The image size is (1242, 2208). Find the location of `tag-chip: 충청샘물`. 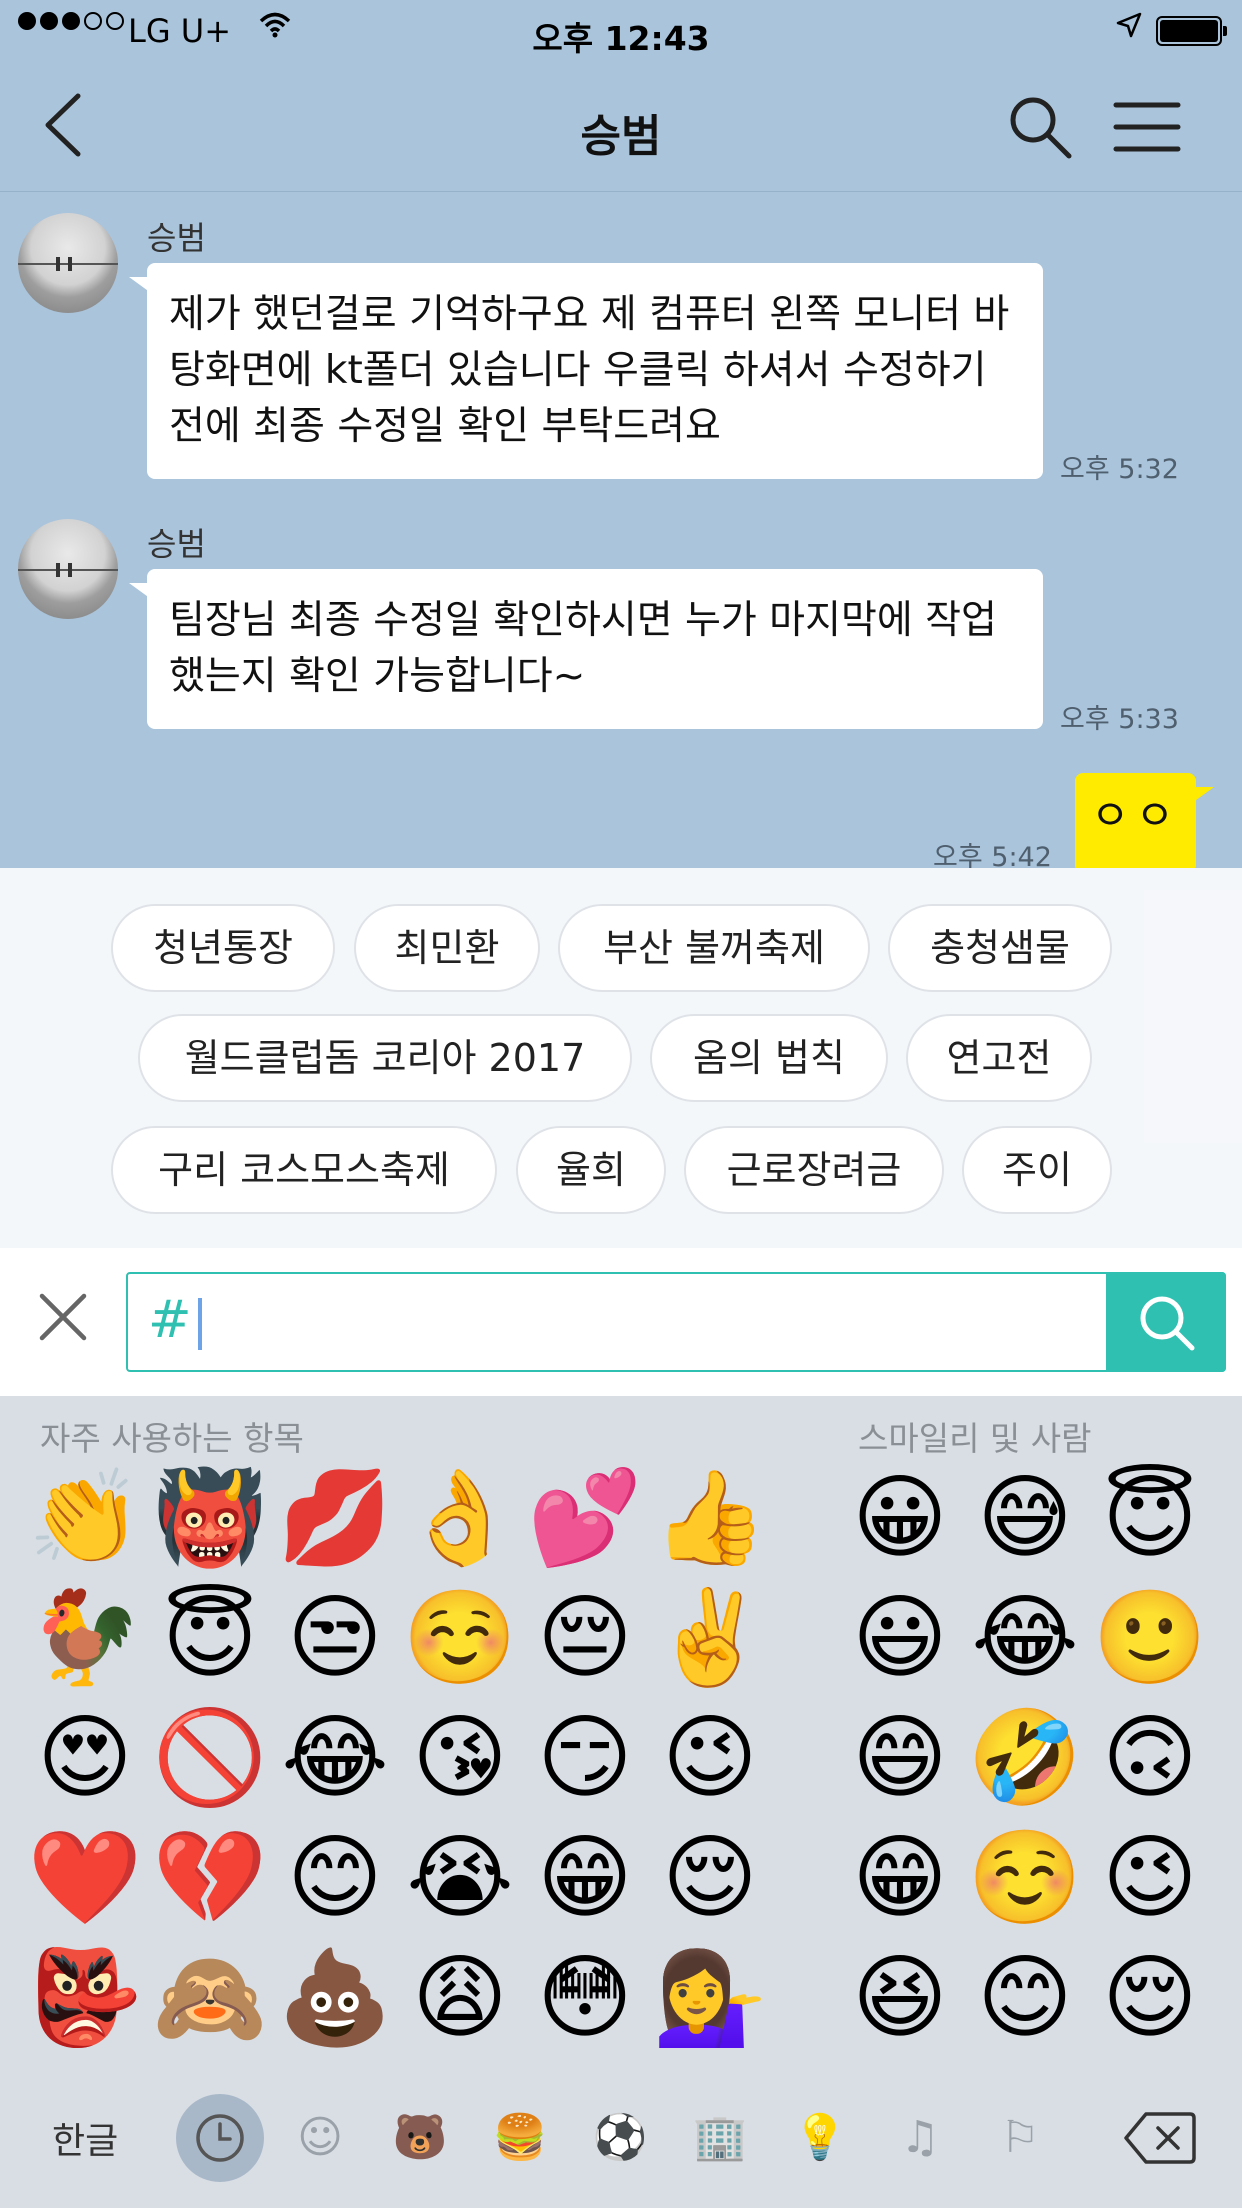

tag-chip: 충청샘물 is located at coordinates (1000, 948).